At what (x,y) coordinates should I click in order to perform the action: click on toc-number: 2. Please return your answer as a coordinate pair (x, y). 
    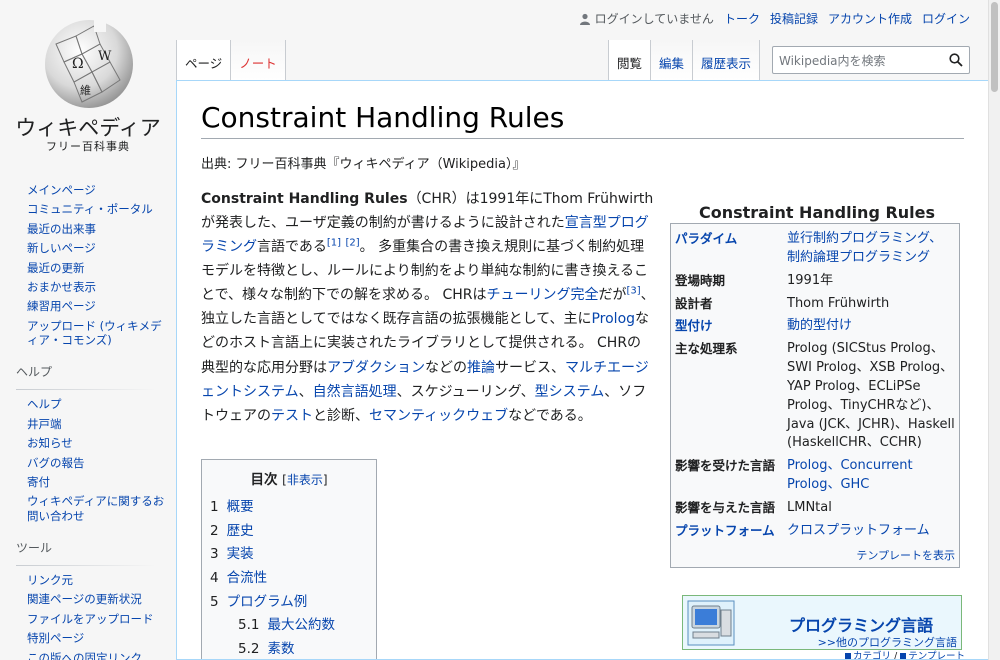
    Looking at the image, I should click on (214, 530).